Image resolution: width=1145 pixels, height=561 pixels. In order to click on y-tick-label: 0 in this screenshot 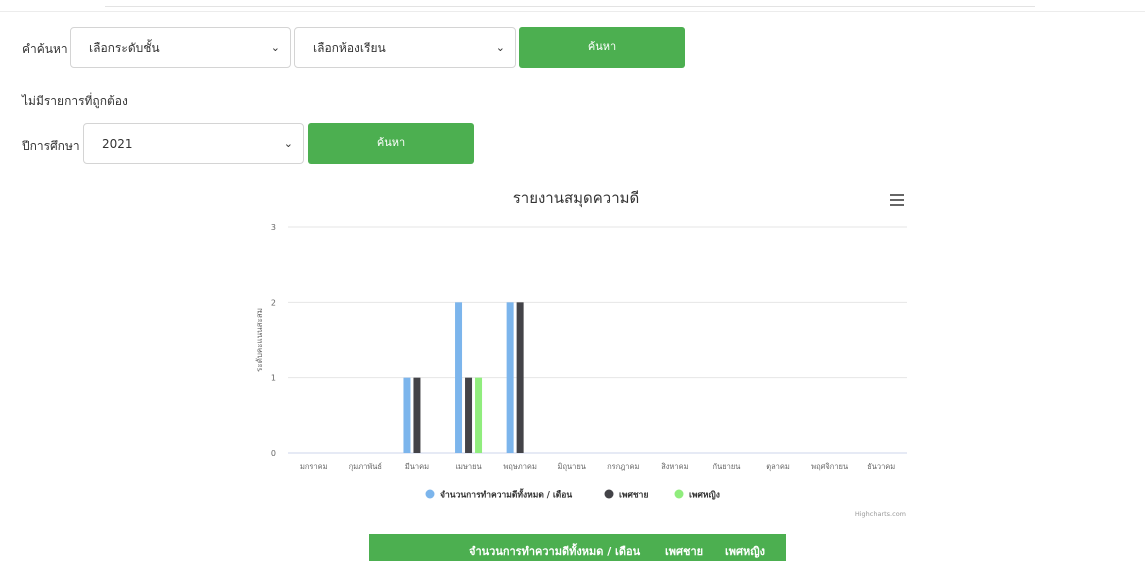, I will do `click(273, 453)`.